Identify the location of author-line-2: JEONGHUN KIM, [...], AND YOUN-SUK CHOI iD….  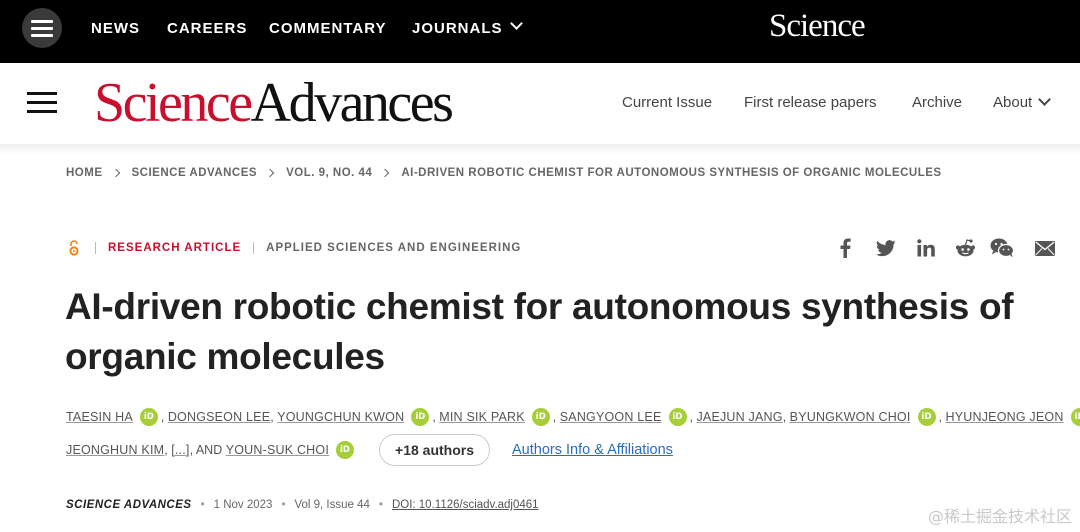
(369, 450).